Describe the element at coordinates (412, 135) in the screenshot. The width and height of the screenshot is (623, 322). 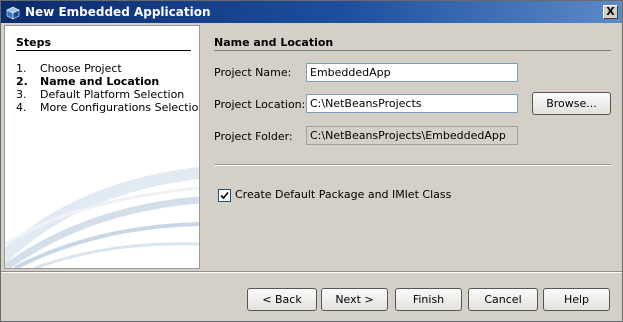
I see `project-folder-field: C:\NetBeansProjects\EmbeddedApp` at that location.